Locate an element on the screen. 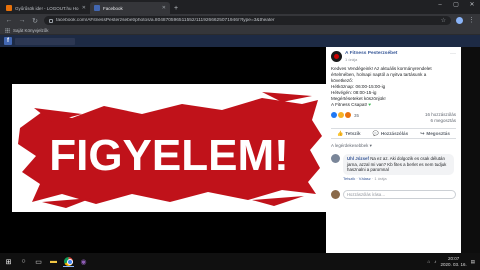  shares-count-link: 6 megosztás is located at coordinates (440, 121).